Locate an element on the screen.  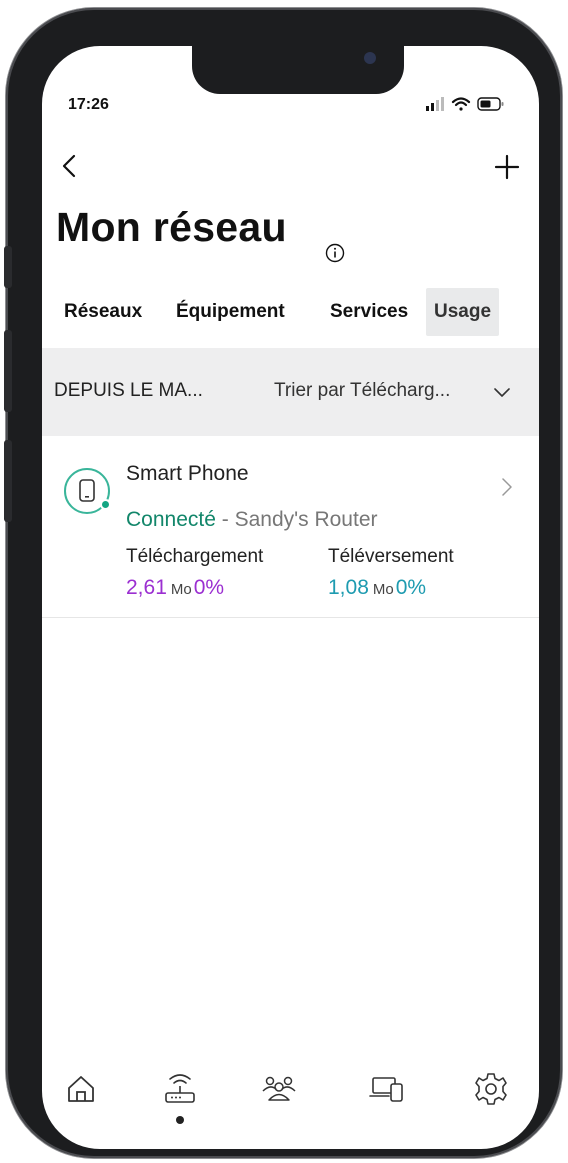
upload-value: 1,08 is located at coordinates (348, 587).